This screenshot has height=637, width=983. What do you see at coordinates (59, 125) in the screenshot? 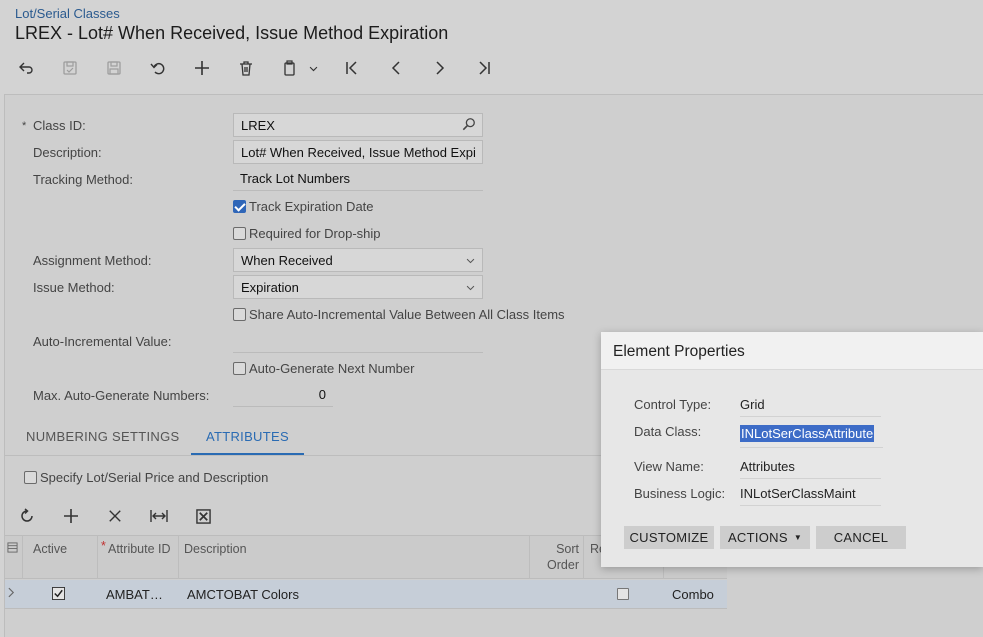
I see `class-id-label: Class ID:` at bounding box center [59, 125].